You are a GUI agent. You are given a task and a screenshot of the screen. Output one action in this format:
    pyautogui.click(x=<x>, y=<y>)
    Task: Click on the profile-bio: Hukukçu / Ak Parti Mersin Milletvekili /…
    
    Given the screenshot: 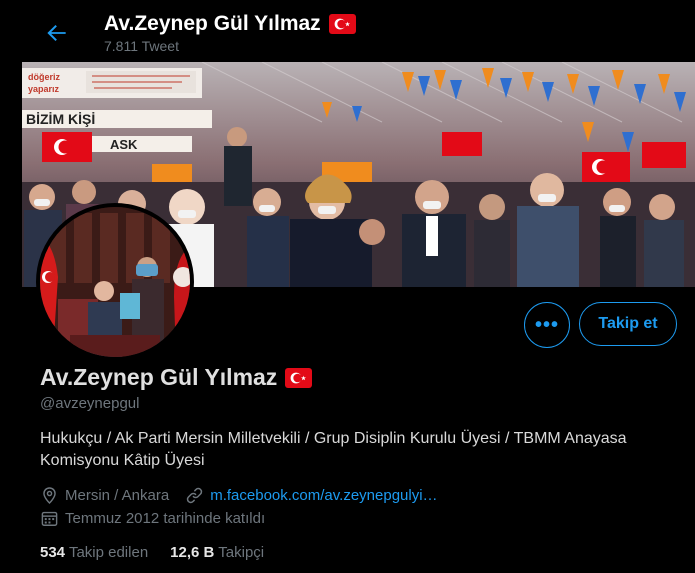 What is the action you would take?
    pyautogui.click(x=333, y=449)
    